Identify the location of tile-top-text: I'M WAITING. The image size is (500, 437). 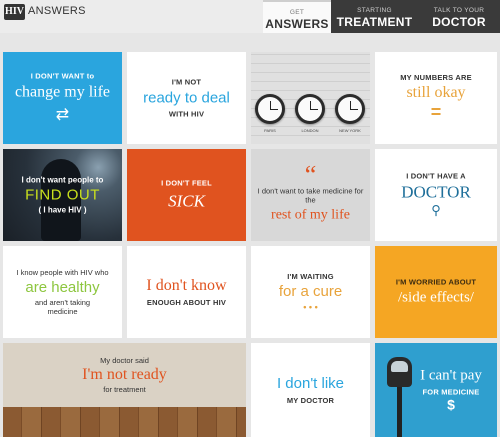
(310, 276).